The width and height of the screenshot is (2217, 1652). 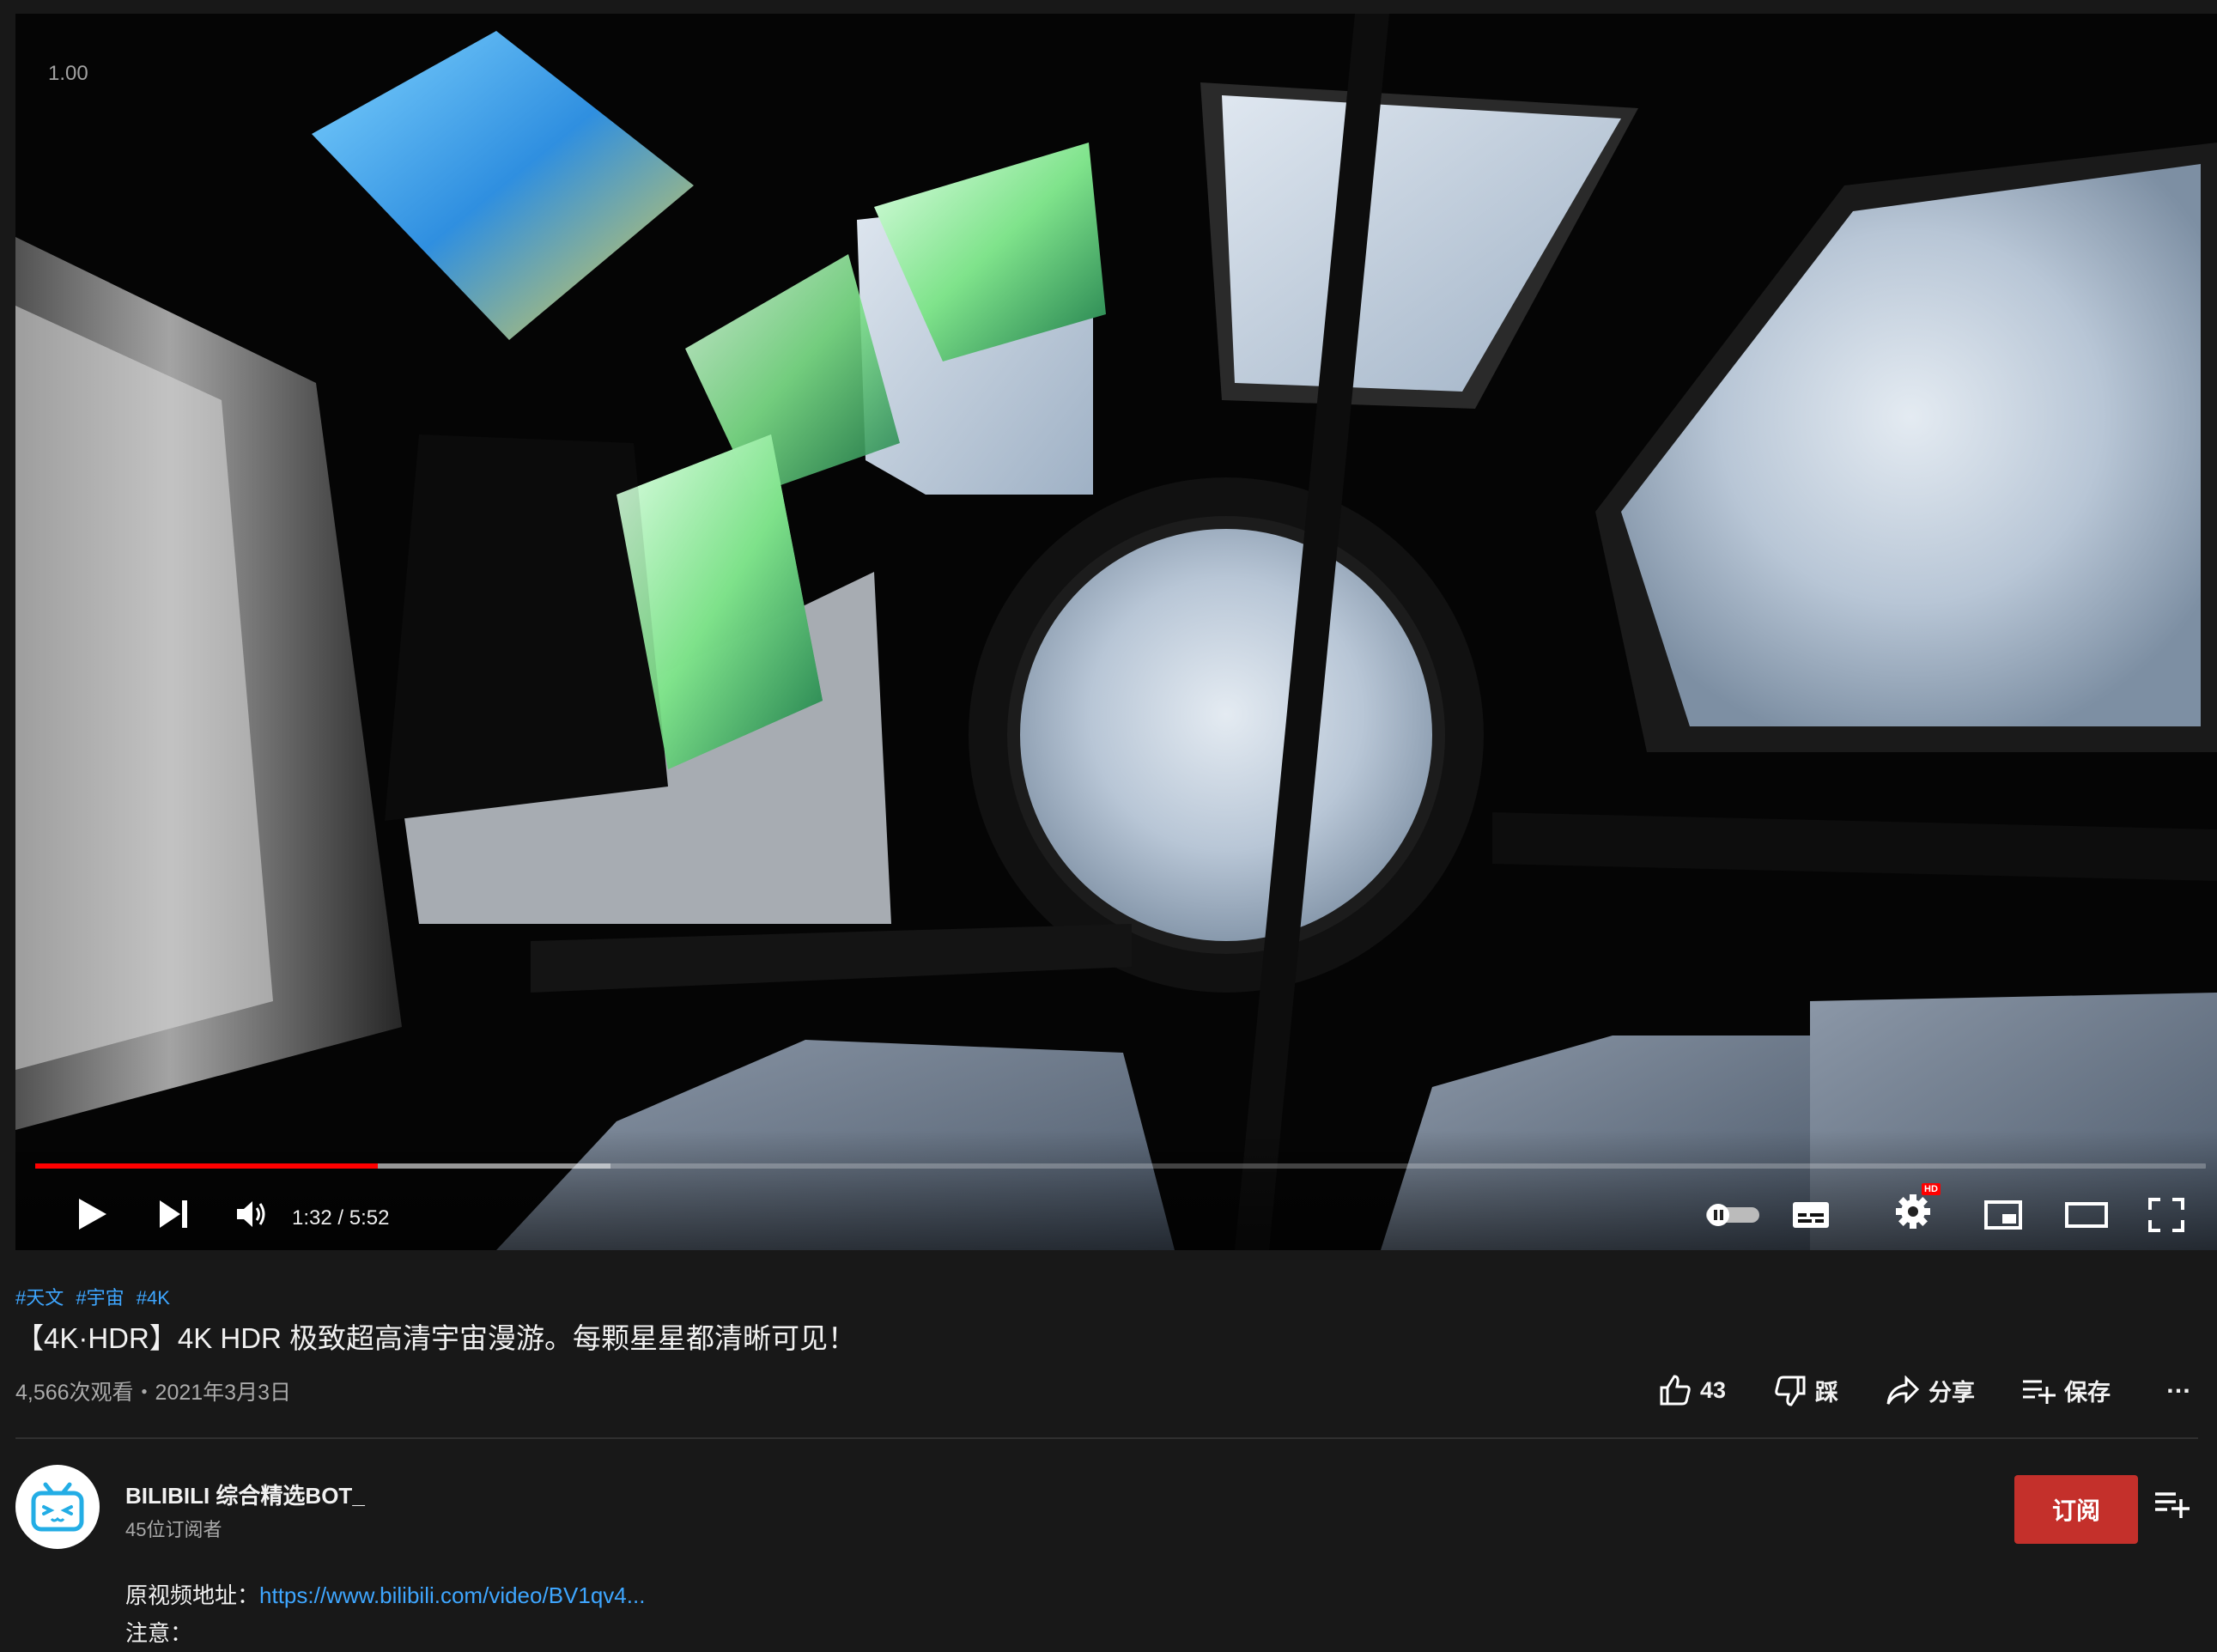 I want to click on fullscreen-icon, so click(x=2166, y=1215).